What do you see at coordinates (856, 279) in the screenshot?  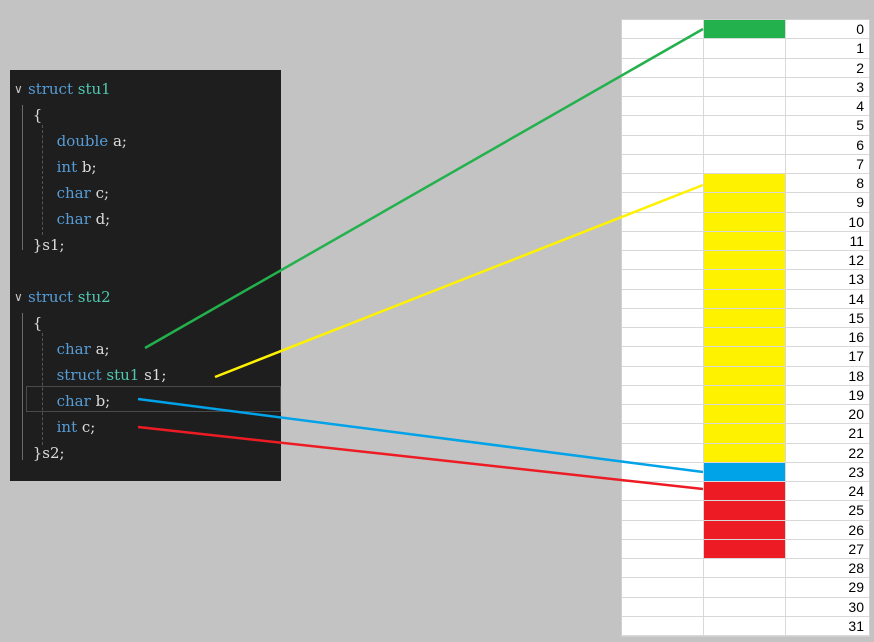 I see `byte-offset-label: 13` at bounding box center [856, 279].